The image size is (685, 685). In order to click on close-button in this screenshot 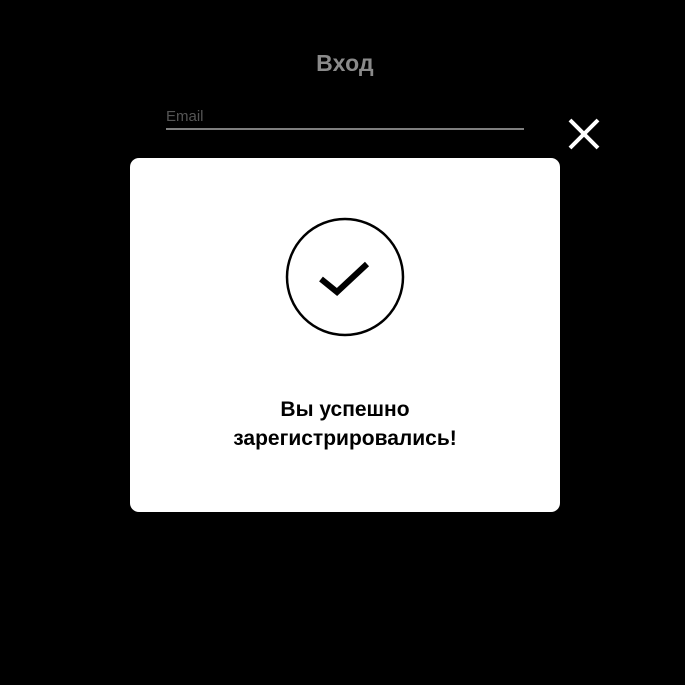, I will do `click(584, 134)`.